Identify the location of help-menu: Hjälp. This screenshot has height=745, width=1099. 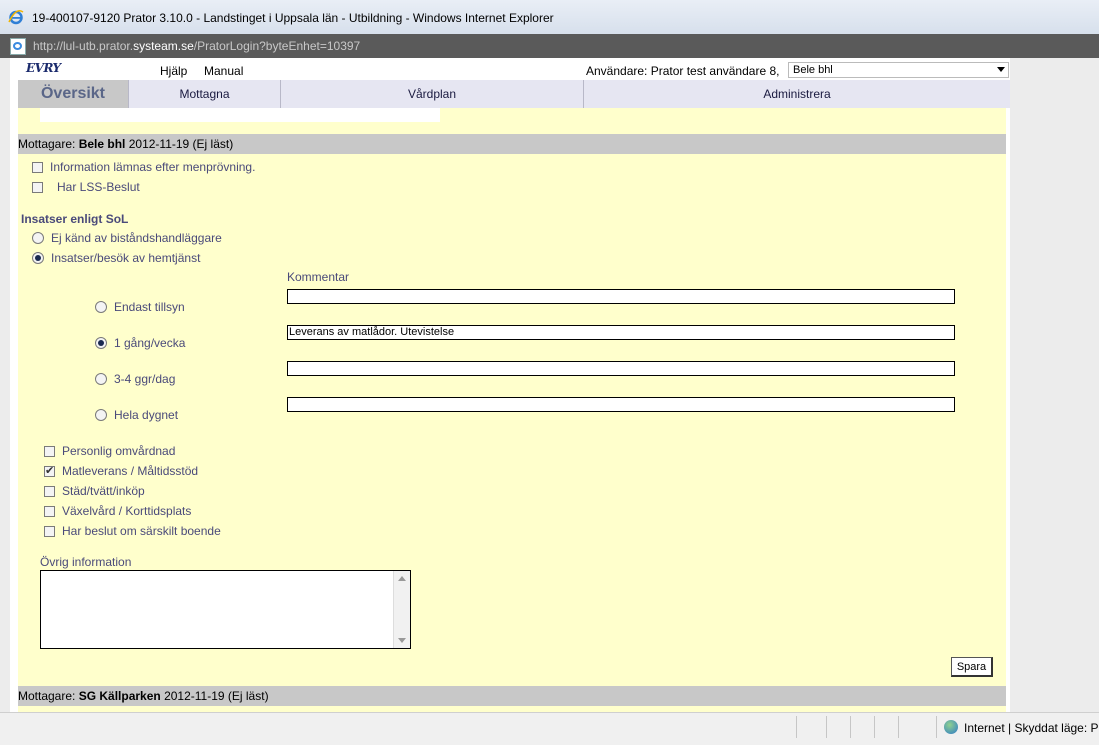
(173, 71).